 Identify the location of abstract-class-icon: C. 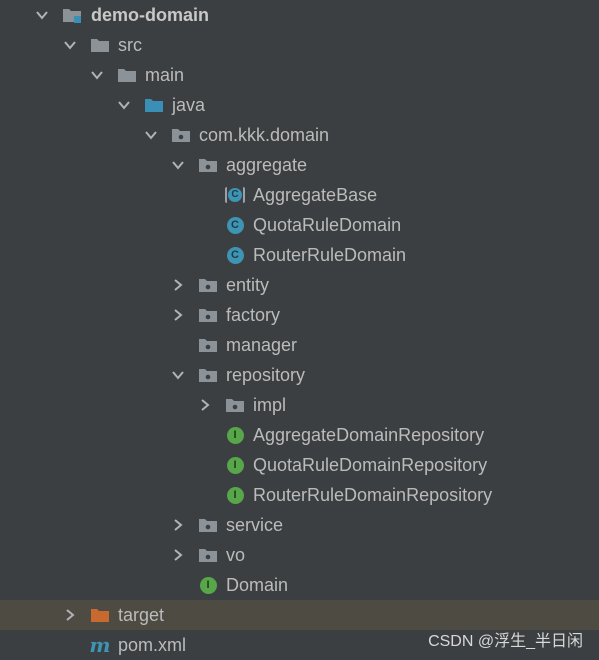
(235, 195).